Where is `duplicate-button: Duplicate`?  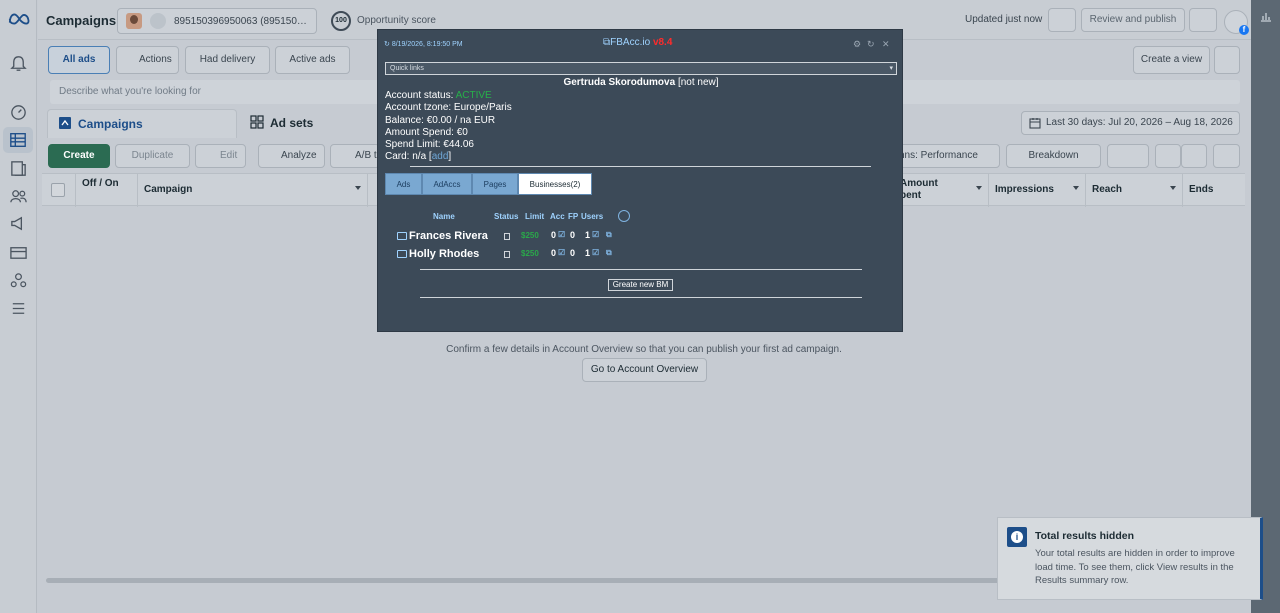 duplicate-button: Duplicate is located at coordinates (152, 156).